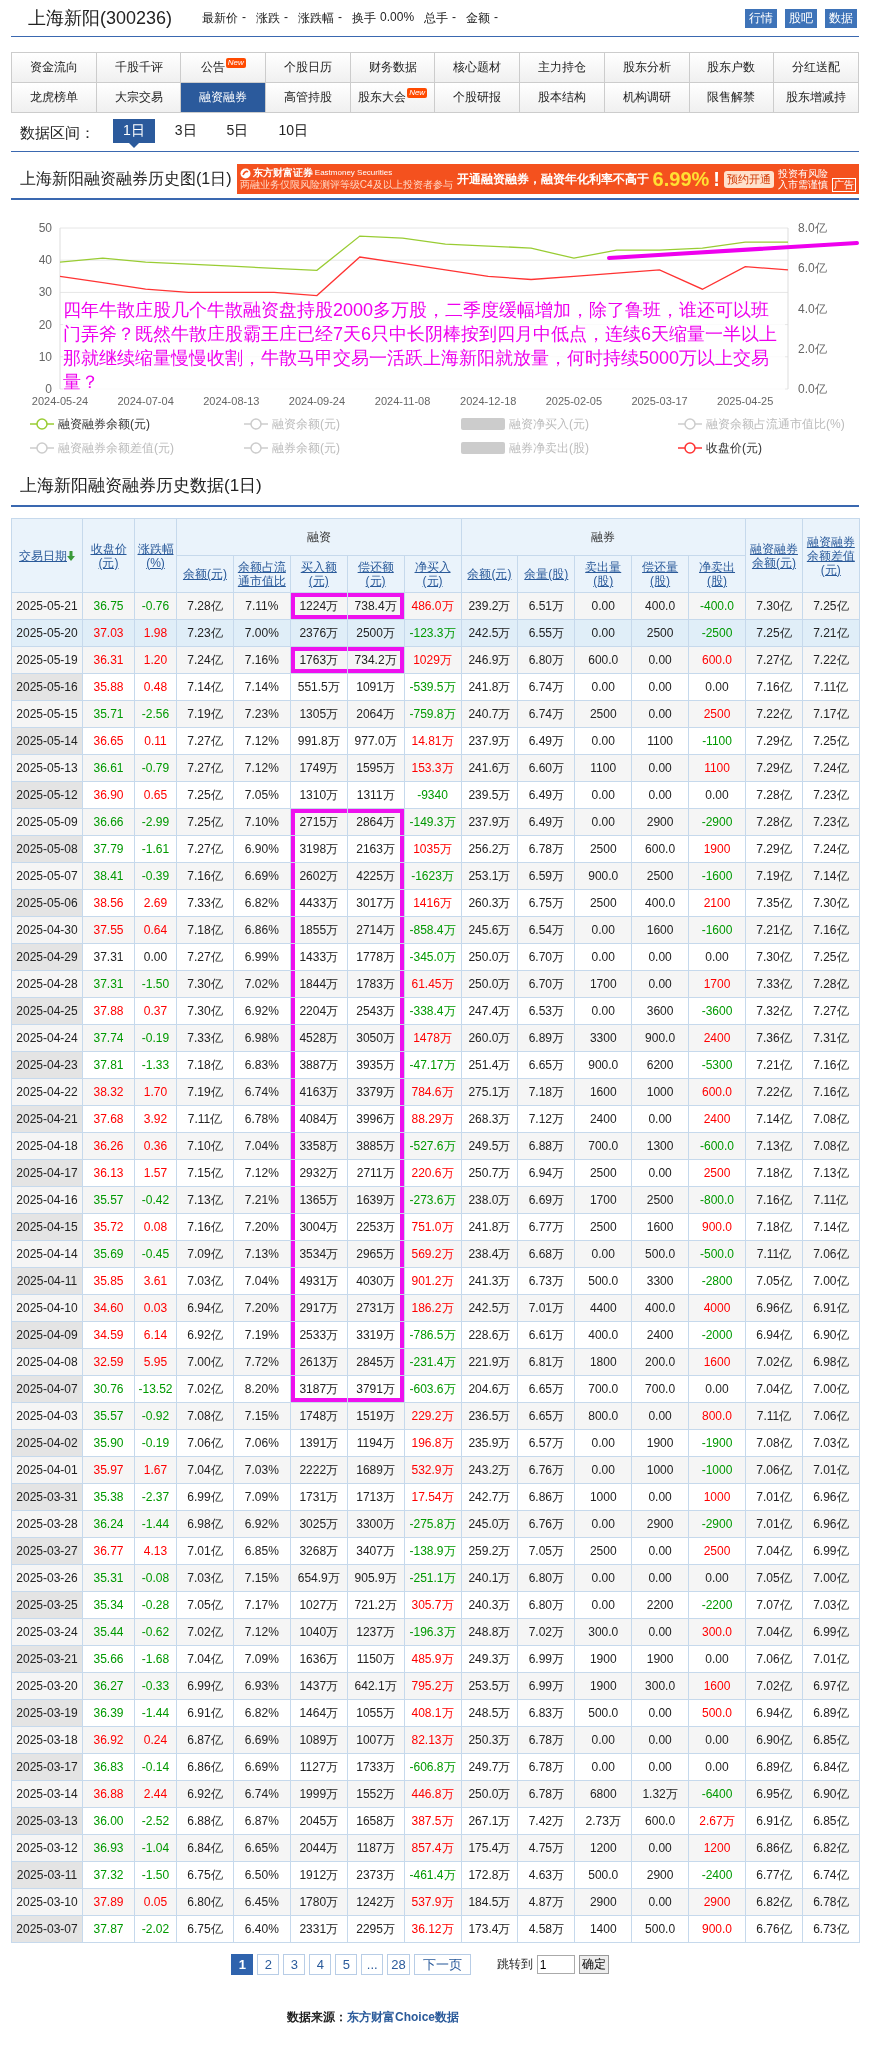 The image size is (888, 2046). I want to click on table-cell: 250.7万, so click(489, 1173).